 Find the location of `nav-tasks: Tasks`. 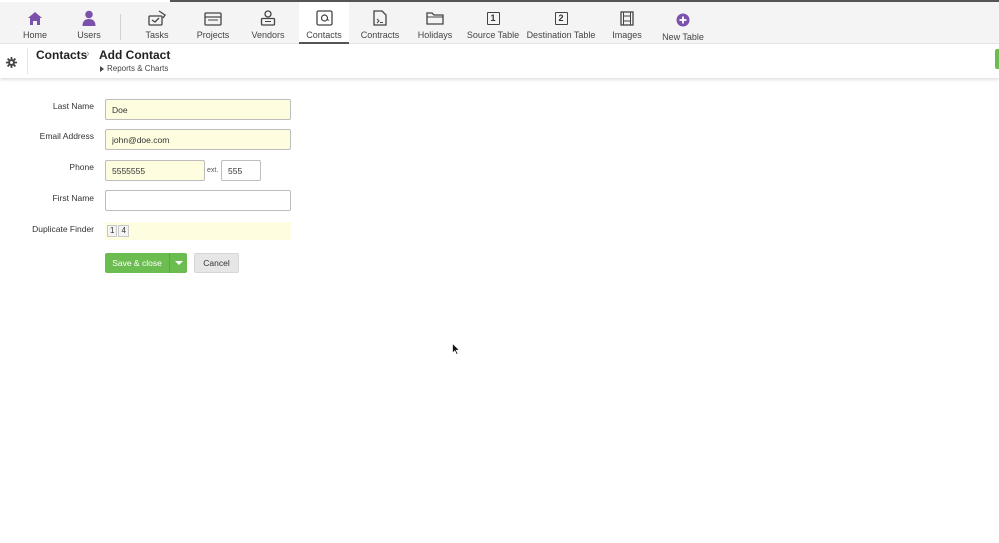

nav-tasks: Tasks is located at coordinates (157, 23).